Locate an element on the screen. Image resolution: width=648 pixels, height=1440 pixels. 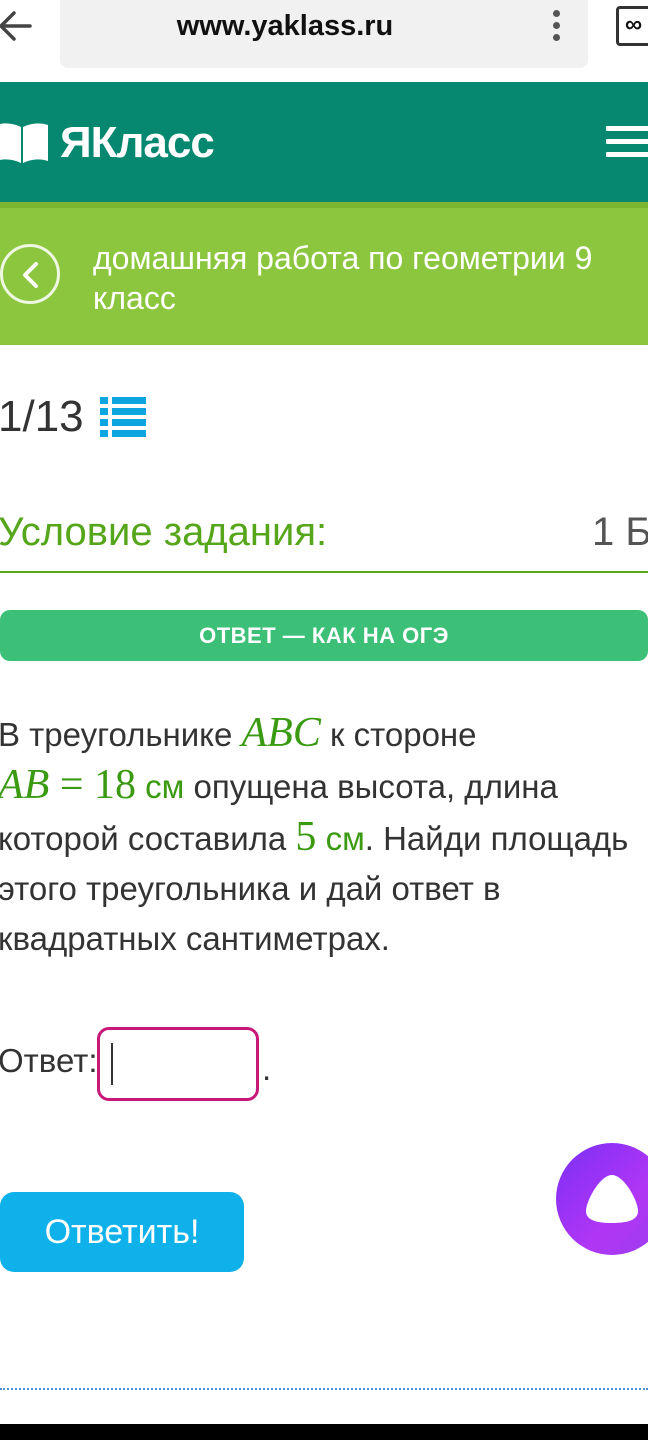
task-counter: 1/13 is located at coordinates (42, 416).